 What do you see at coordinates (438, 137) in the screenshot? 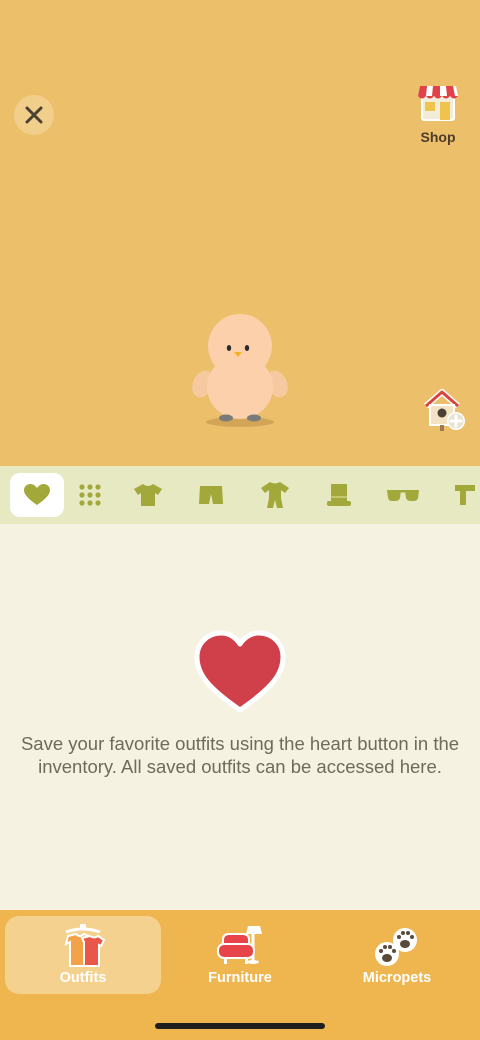
I see `shop-label: Shop` at bounding box center [438, 137].